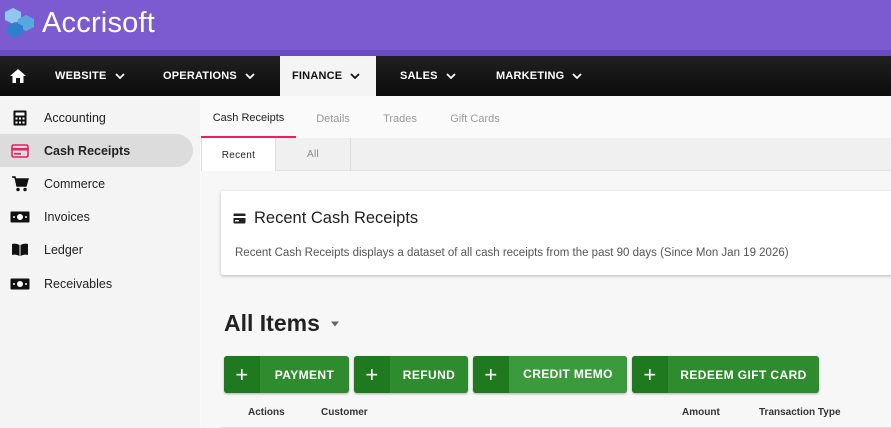 The image size is (891, 428). What do you see at coordinates (335, 324) in the screenshot?
I see `caret-down-icon` at bounding box center [335, 324].